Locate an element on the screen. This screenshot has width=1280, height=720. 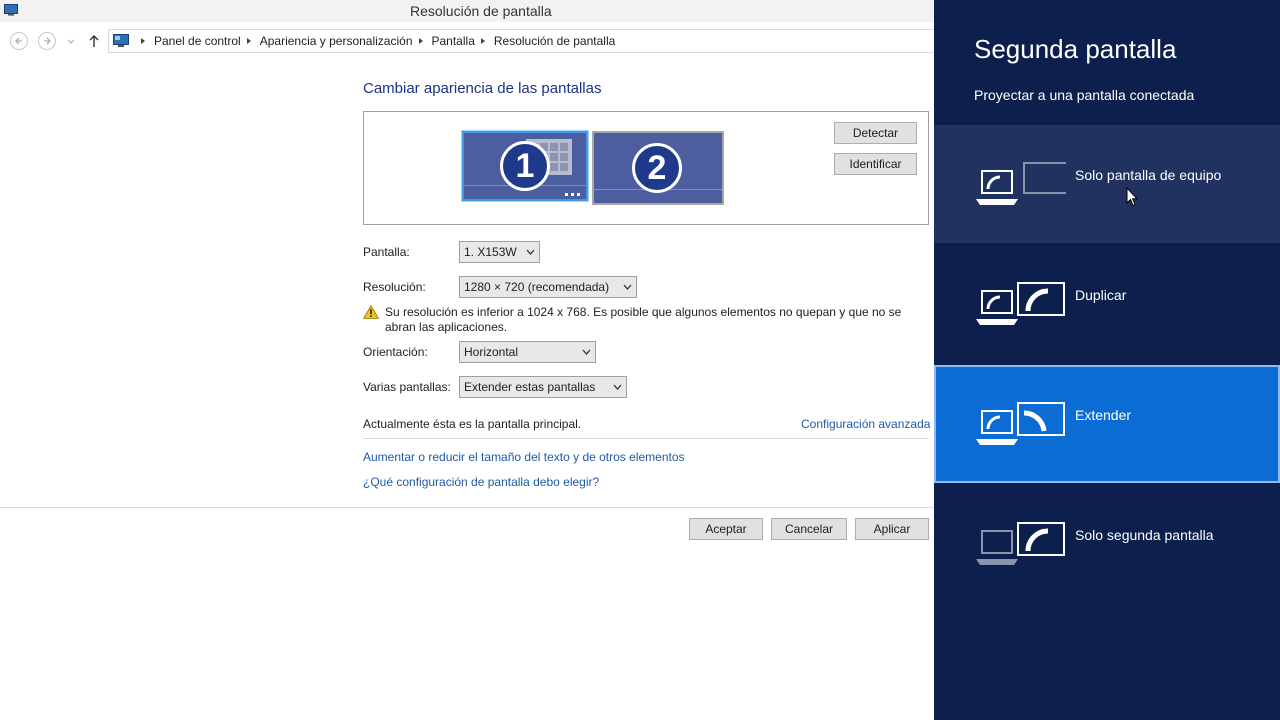
window-title: Resolución de pantalla is located at coordinates (481, 11).